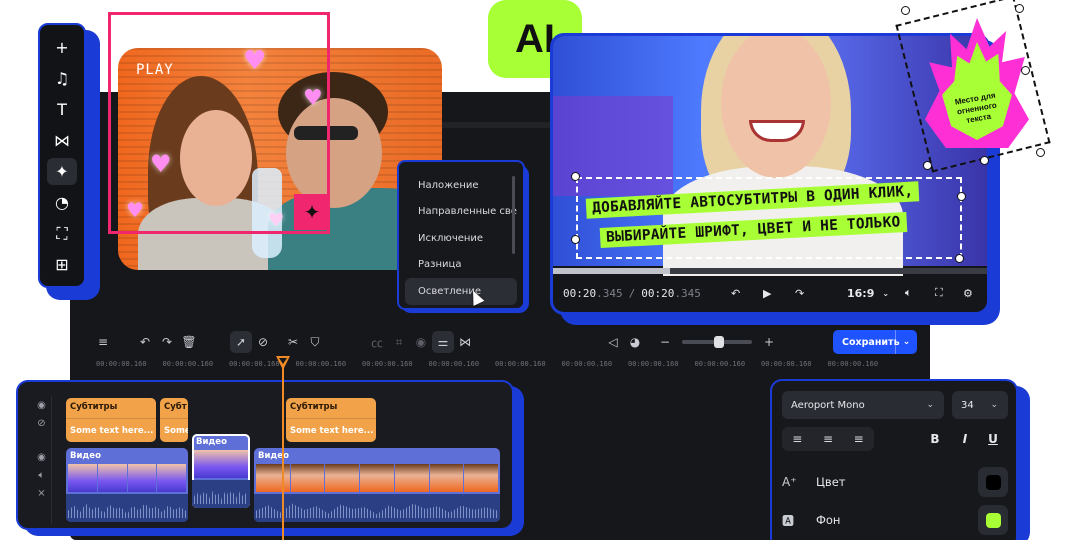 This screenshot has height=540, width=1080. Describe the element at coordinates (113, 431) in the screenshot. I see `clip-text: Some text here... Some` at that location.